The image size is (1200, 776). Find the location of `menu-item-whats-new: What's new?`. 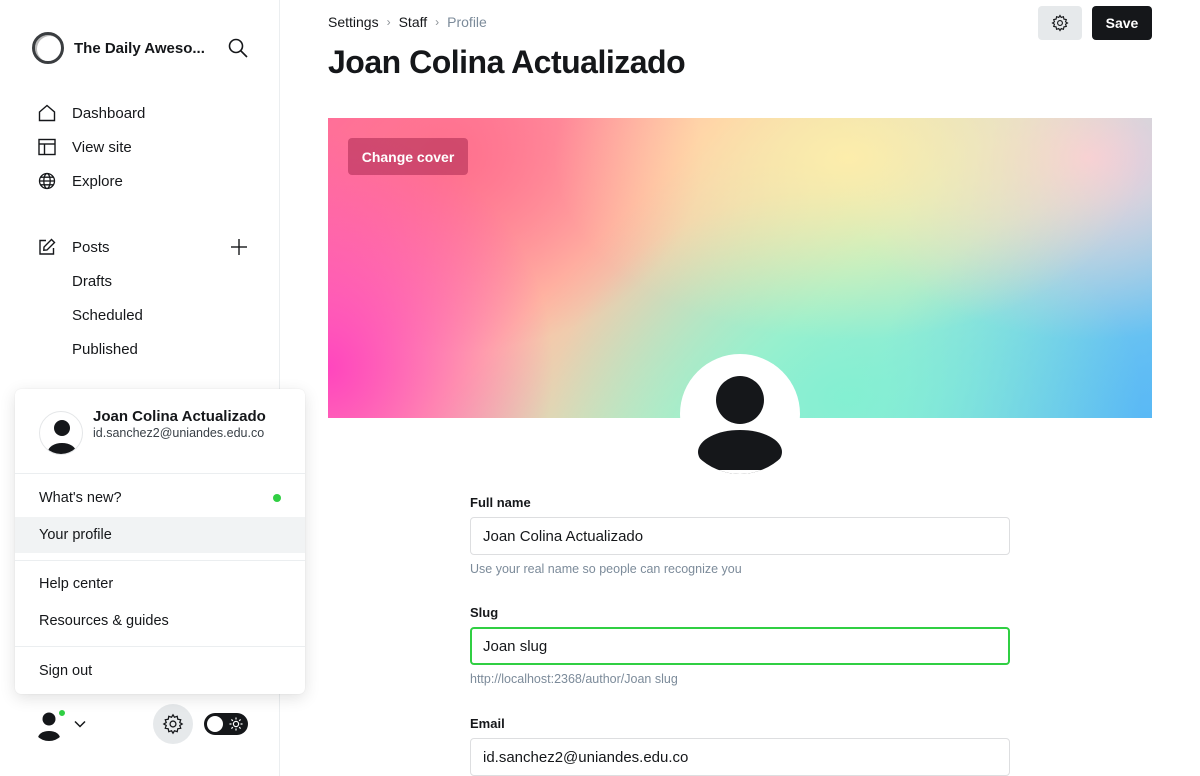

menu-item-whats-new: What's new? is located at coordinates (160, 498).